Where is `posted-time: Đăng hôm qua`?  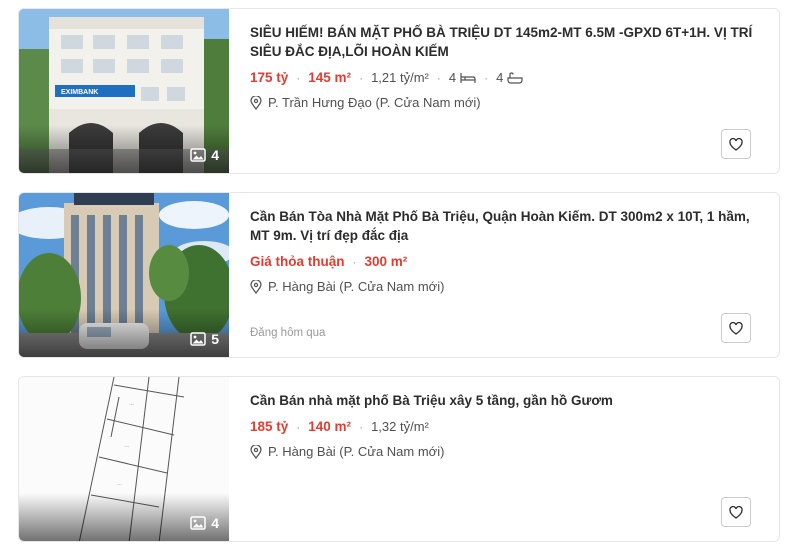
posted-time: Đăng hôm qua is located at coordinates (288, 333).